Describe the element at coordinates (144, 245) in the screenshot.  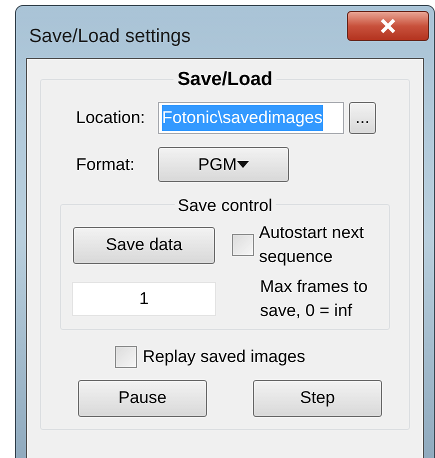
I see `save-data-button: Save data` at that location.